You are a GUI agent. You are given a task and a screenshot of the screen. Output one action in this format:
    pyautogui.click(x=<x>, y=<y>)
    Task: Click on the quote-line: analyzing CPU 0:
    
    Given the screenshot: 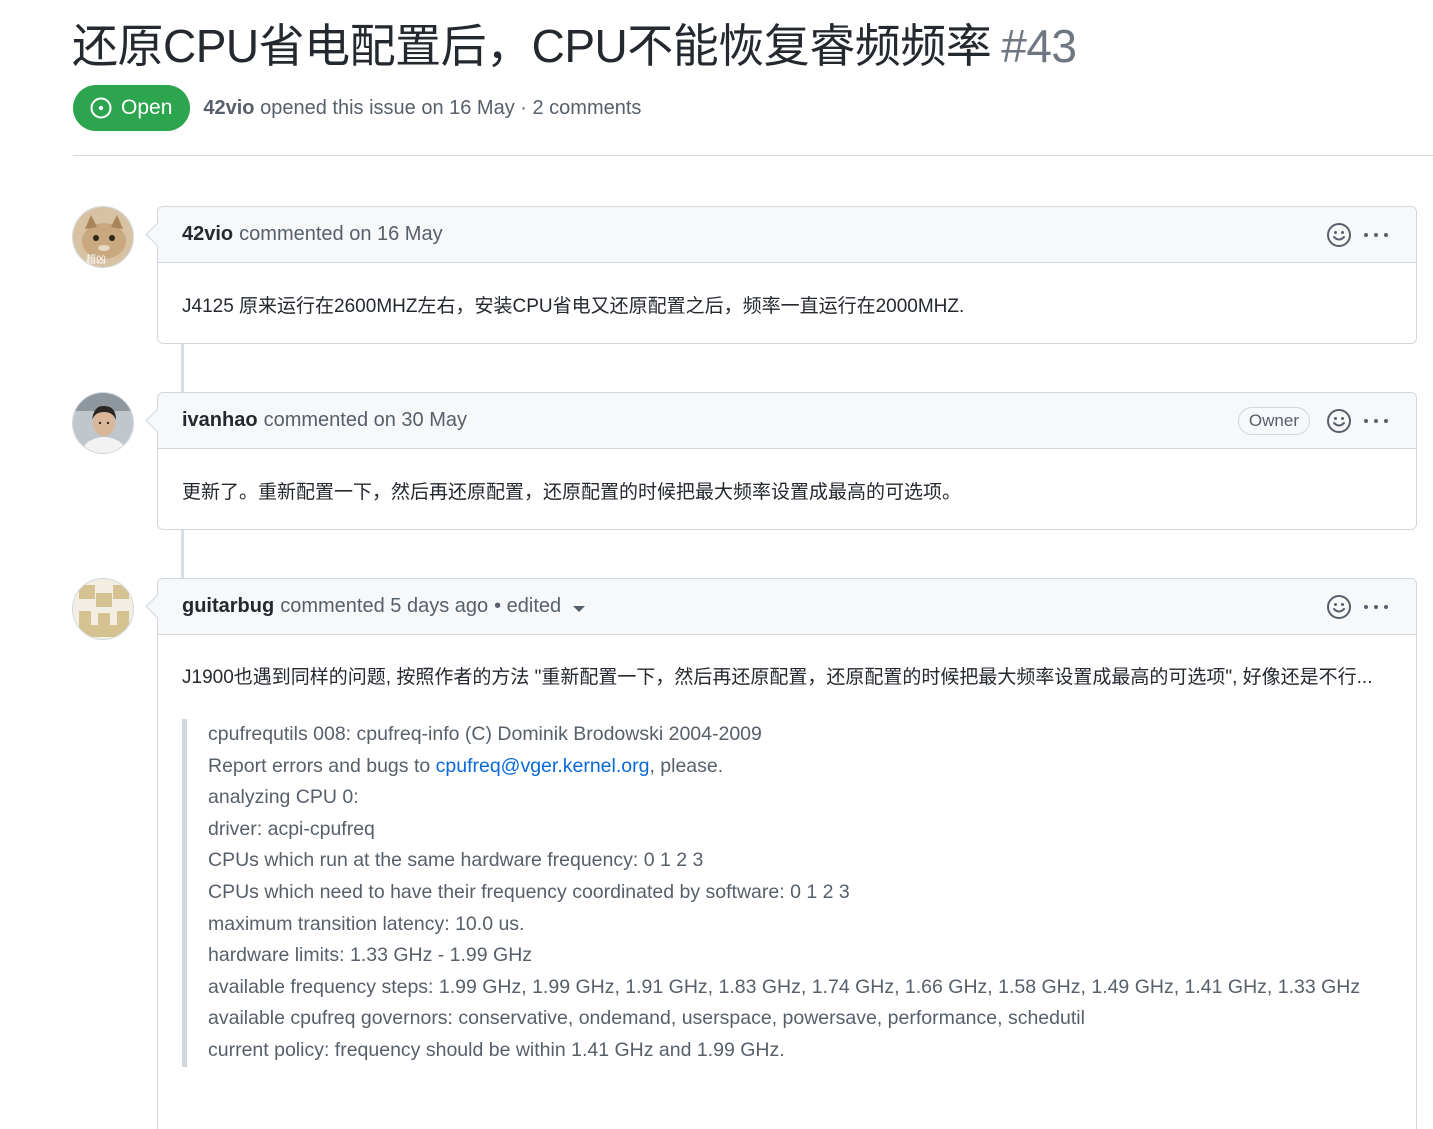 What is the action you would take?
    pyautogui.click(x=283, y=797)
    